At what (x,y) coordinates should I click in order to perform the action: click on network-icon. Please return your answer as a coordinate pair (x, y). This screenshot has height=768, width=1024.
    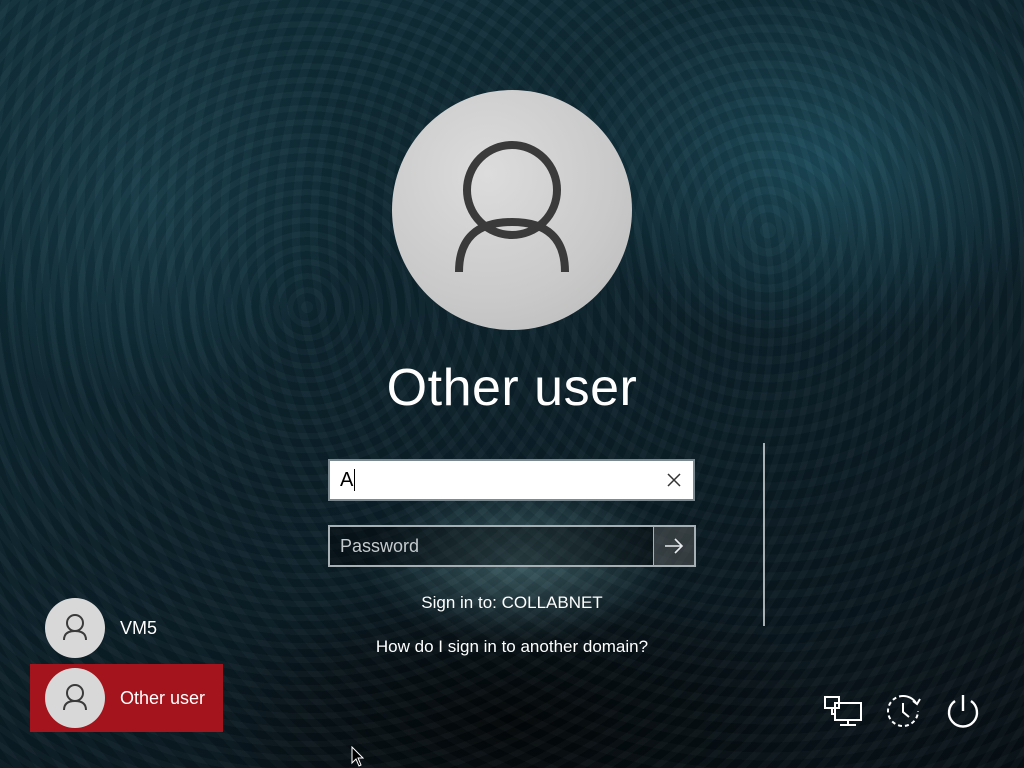
    Looking at the image, I should click on (843, 711).